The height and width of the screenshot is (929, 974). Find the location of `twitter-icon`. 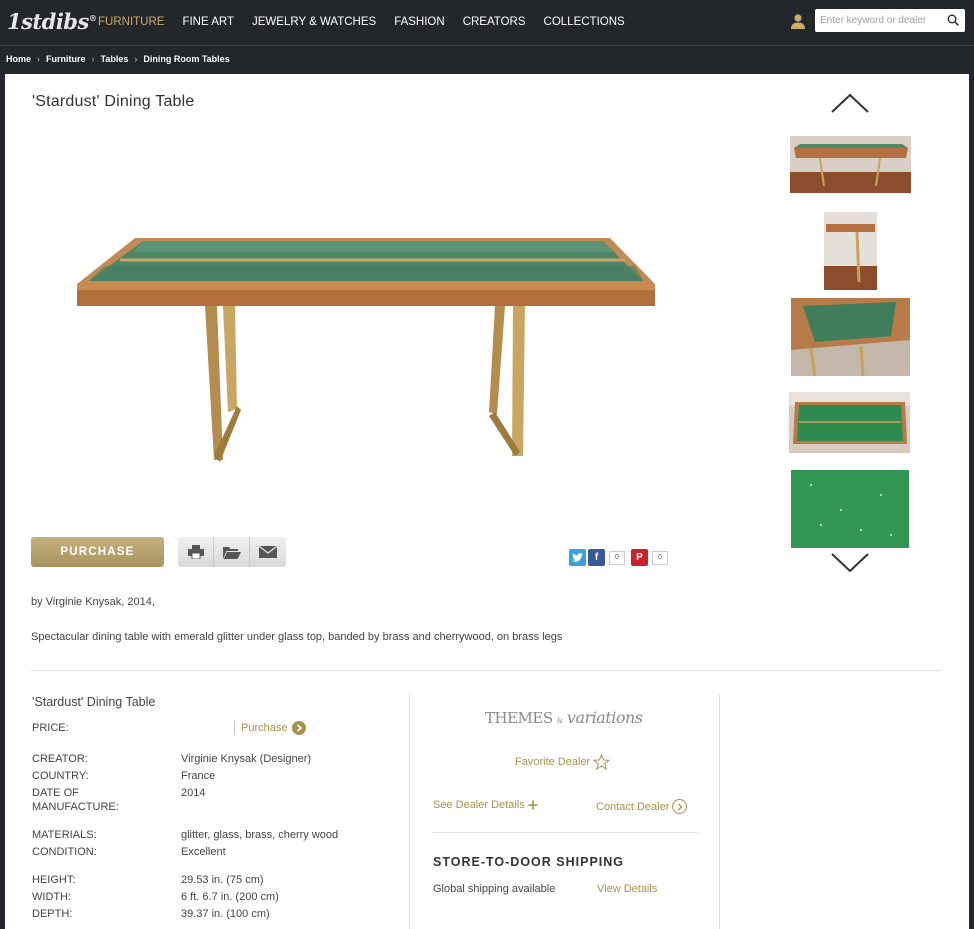

twitter-icon is located at coordinates (577, 557).